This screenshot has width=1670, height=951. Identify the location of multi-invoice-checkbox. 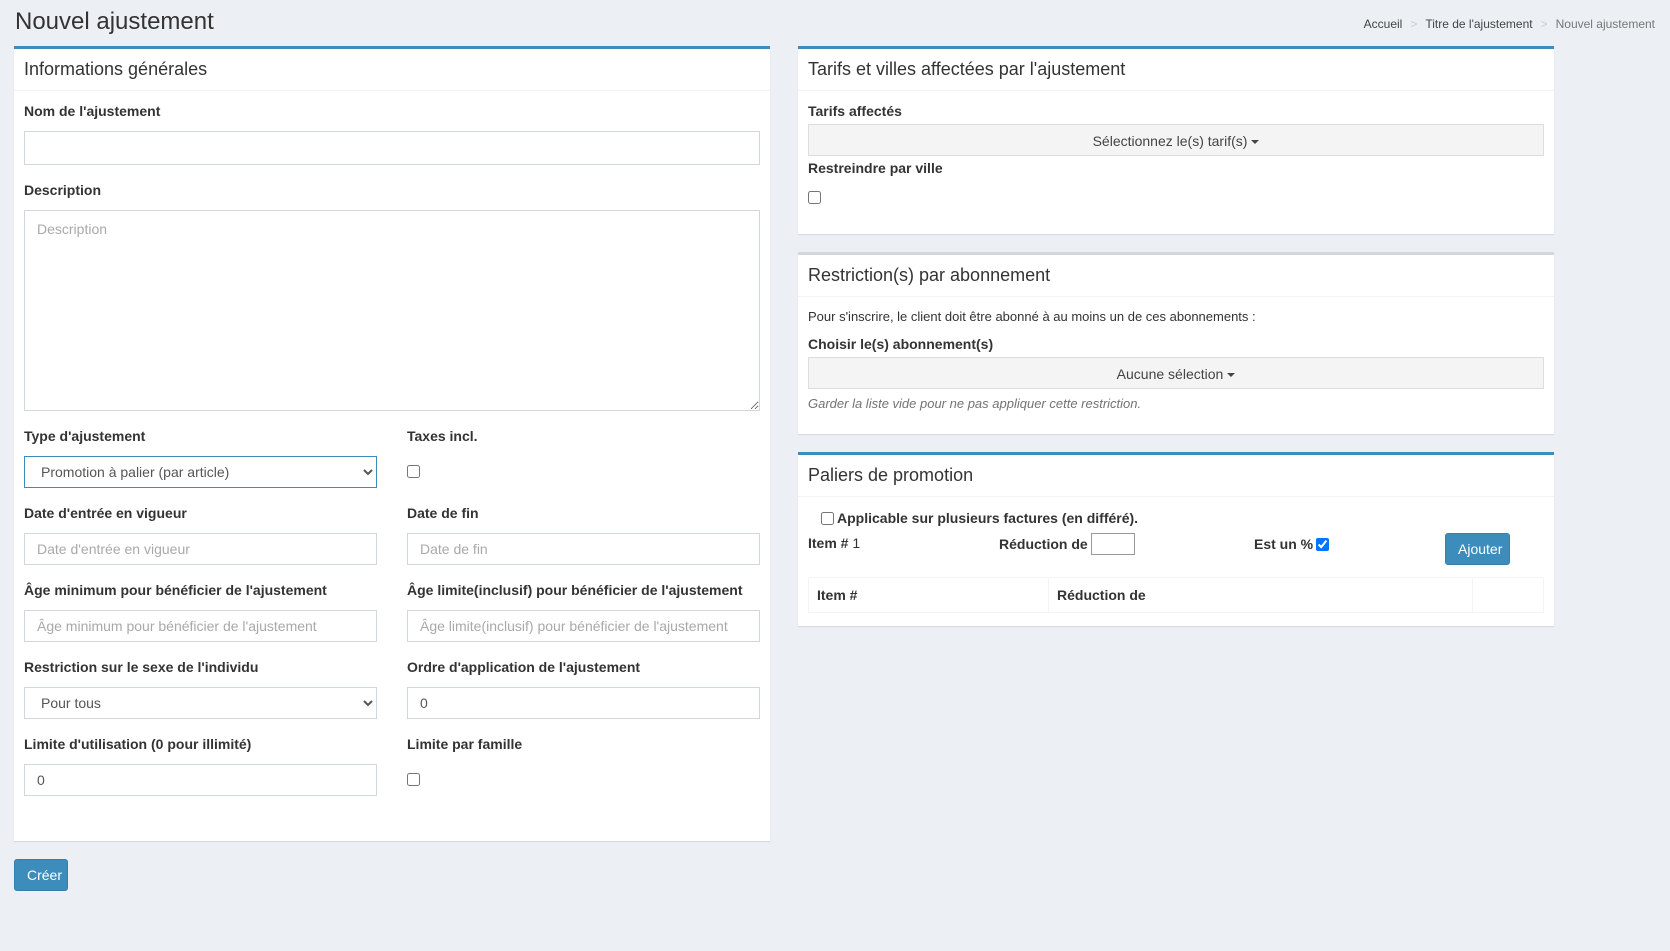
(827, 518).